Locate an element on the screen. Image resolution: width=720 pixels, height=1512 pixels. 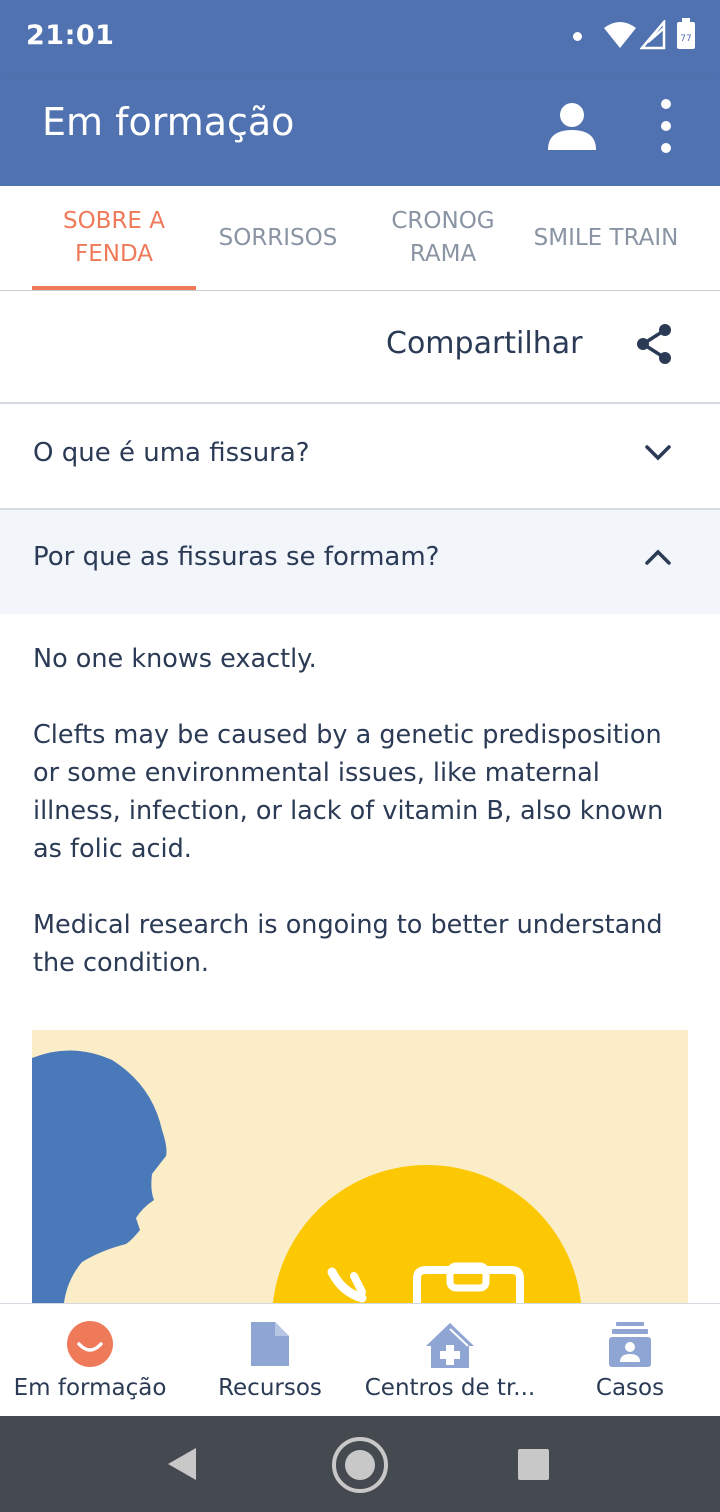
document-icon is located at coordinates (270, 1344).